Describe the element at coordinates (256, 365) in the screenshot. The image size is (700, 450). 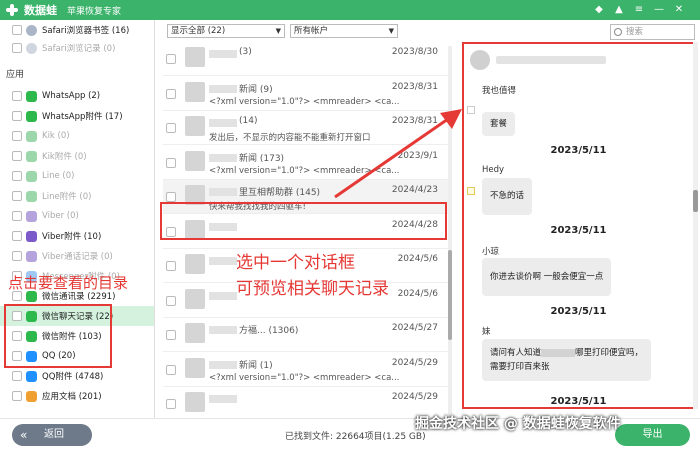
I see `conversation-title: 新闻 (1)` at that location.